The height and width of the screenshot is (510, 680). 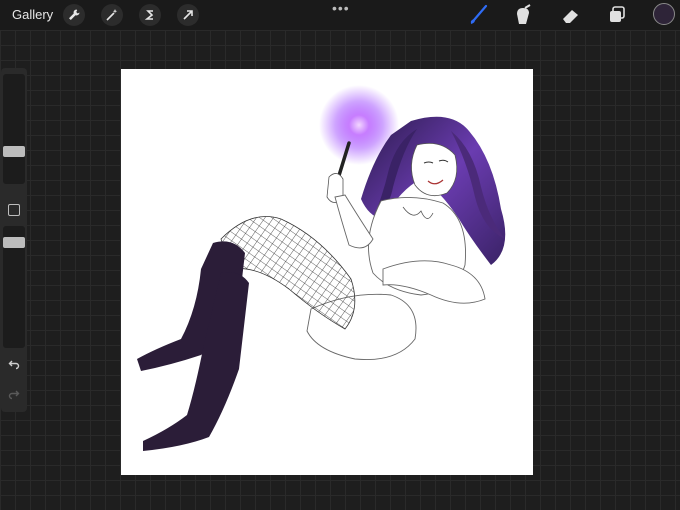 What do you see at coordinates (14, 151) in the screenshot?
I see `brush-size-handle` at bounding box center [14, 151].